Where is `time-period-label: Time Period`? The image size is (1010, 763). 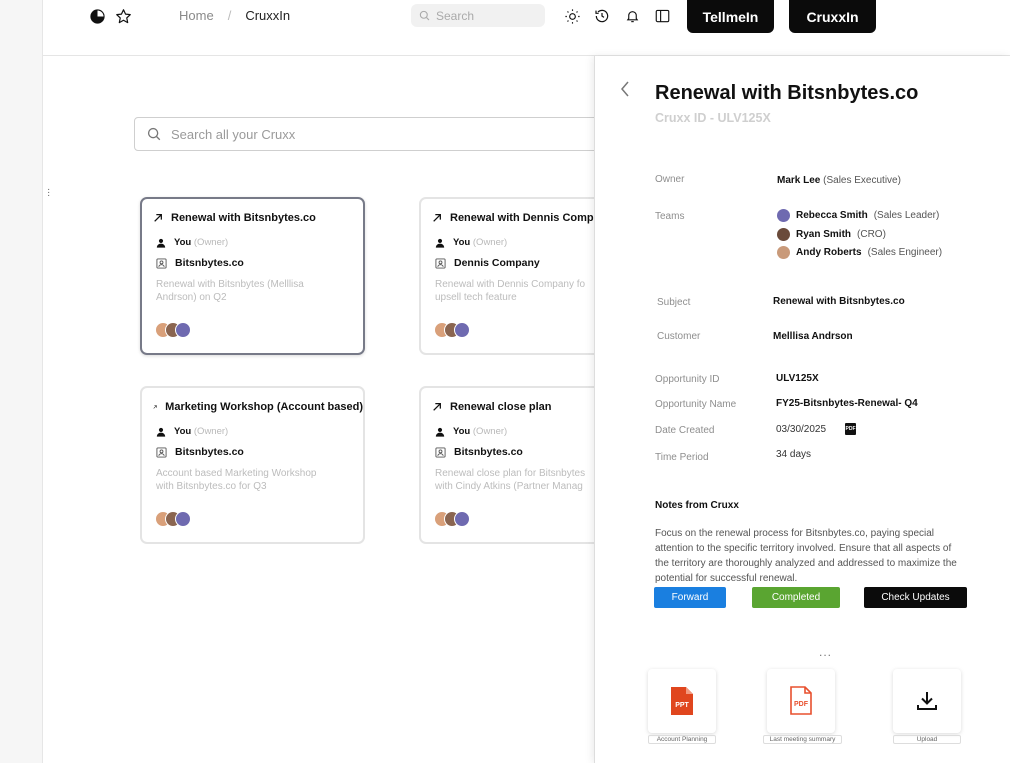 time-period-label: Time Period is located at coordinates (682, 457).